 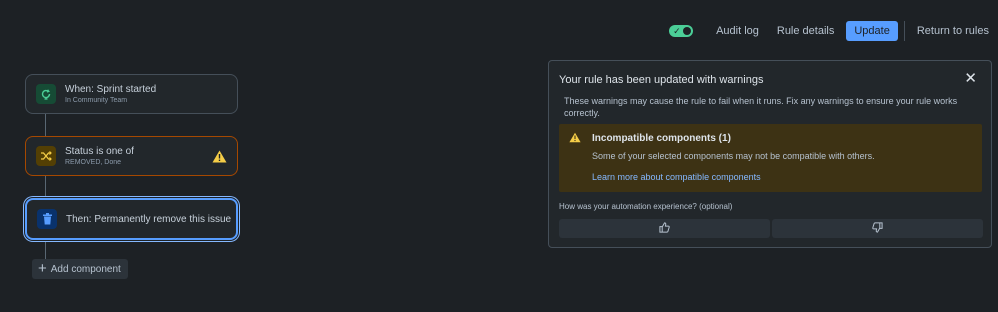 What do you see at coordinates (111, 89) in the screenshot?
I see `trigger-title: When: Sprint started` at bounding box center [111, 89].